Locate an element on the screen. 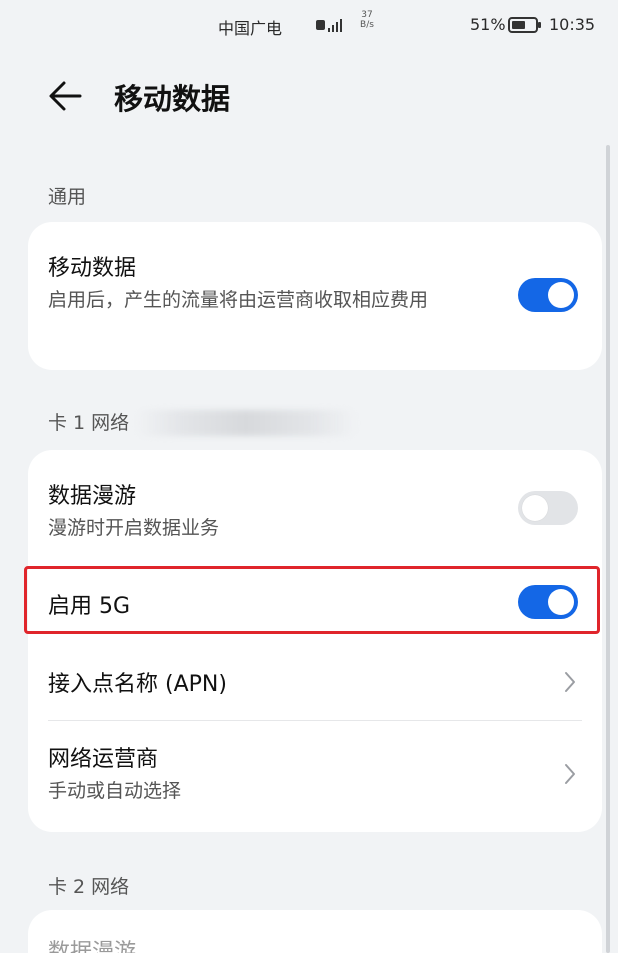  carrier-label: 中国广电 is located at coordinates (250, 28).